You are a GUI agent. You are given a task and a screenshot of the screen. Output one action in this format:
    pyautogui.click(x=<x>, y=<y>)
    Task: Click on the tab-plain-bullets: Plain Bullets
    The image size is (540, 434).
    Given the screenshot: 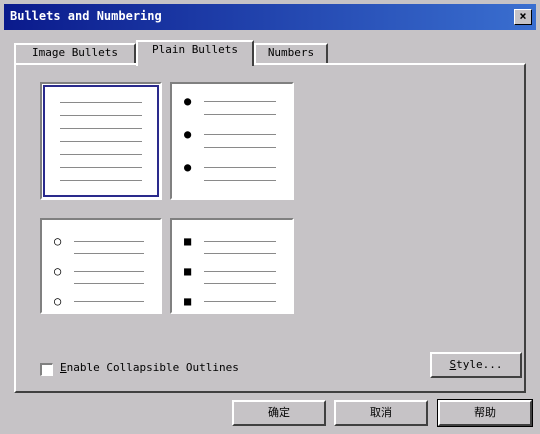 What is the action you would take?
    pyautogui.click(x=195, y=53)
    